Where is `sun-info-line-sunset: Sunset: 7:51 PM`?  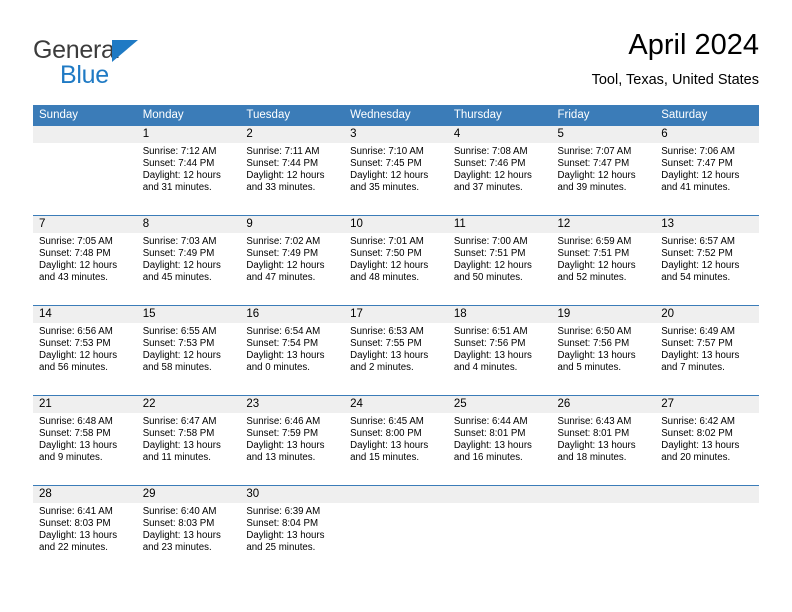
sun-info-line-sunset: Sunset: 7:51 PM is located at coordinates (489, 254).